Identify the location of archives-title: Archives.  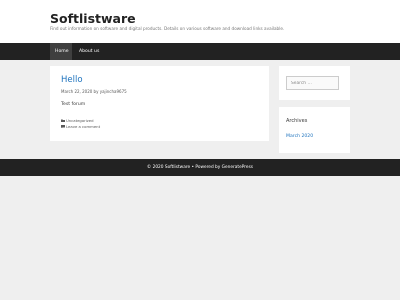
(297, 121).